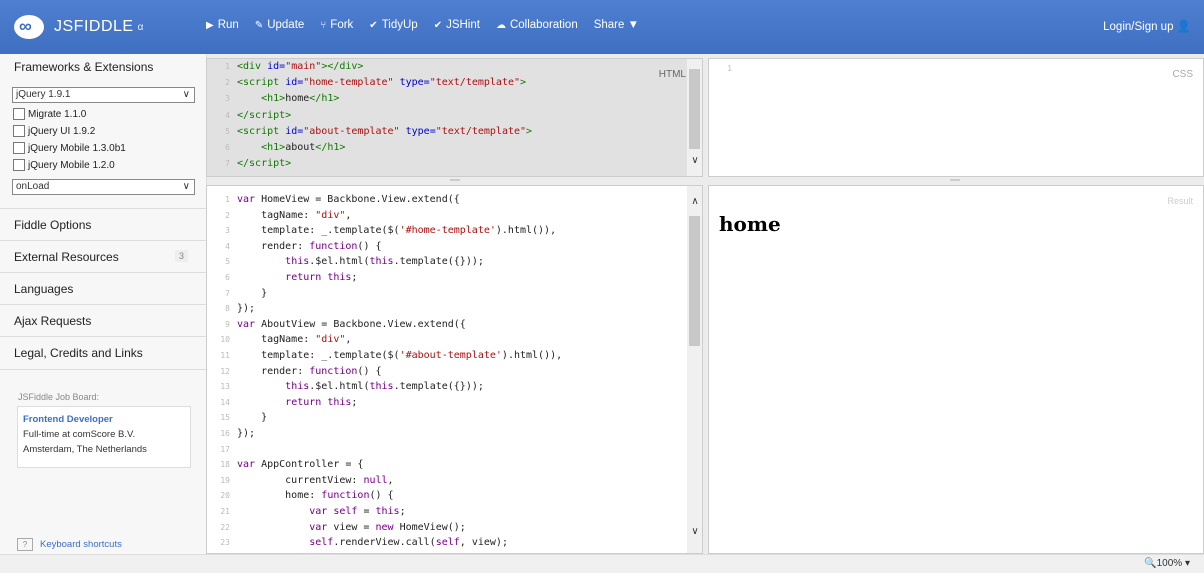 This screenshot has width=1204, height=573. I want to click on extension-checkbox-row: Migrate 1.1.0, so click(49, 114).